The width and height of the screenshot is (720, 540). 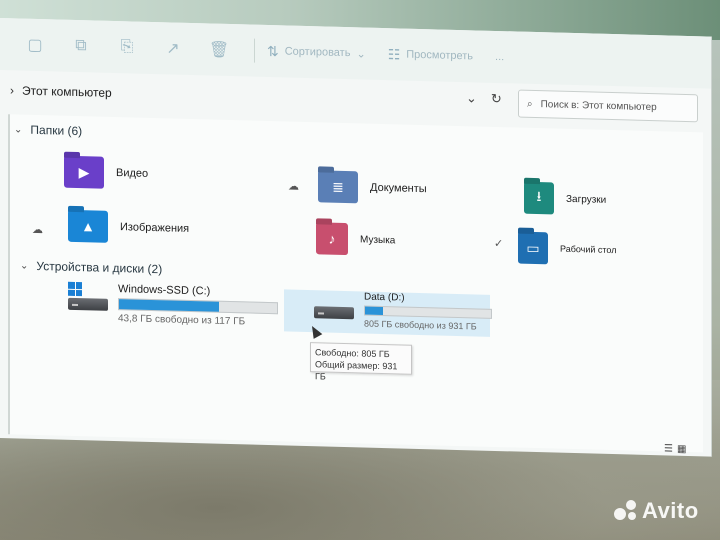 I want to click on tooltip-total: Общий размер: 931 ГБ, so click(x=356, y=370).